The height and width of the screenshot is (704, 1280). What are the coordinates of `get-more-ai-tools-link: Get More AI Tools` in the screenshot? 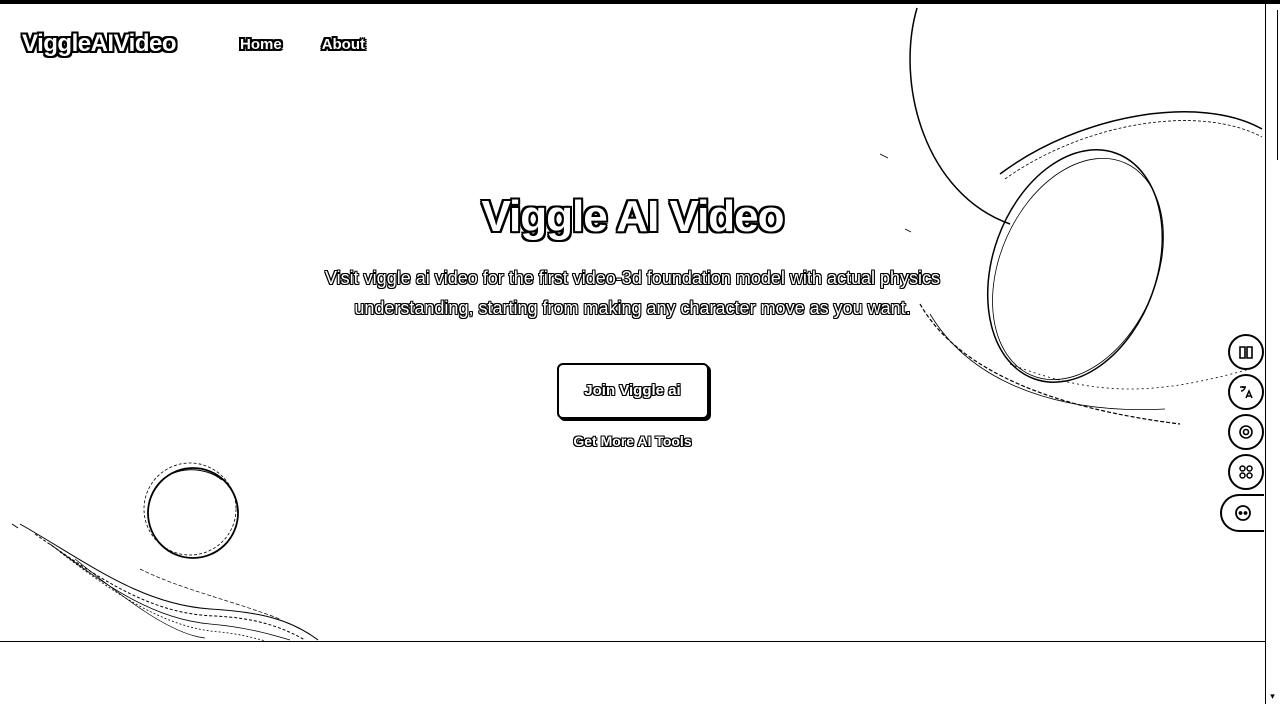 It's located at (632, 441).